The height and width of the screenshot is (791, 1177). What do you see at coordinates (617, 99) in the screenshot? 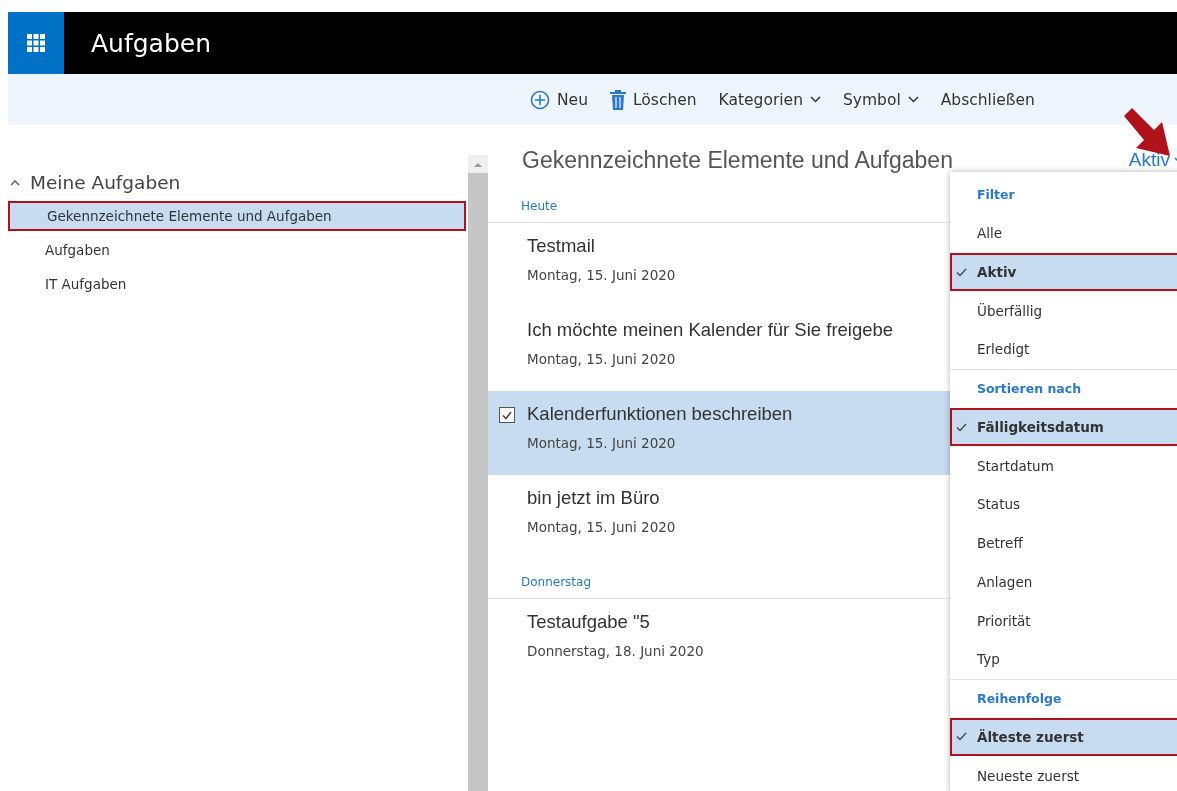
I see `trash-icon` at bounding box center [617, 99].